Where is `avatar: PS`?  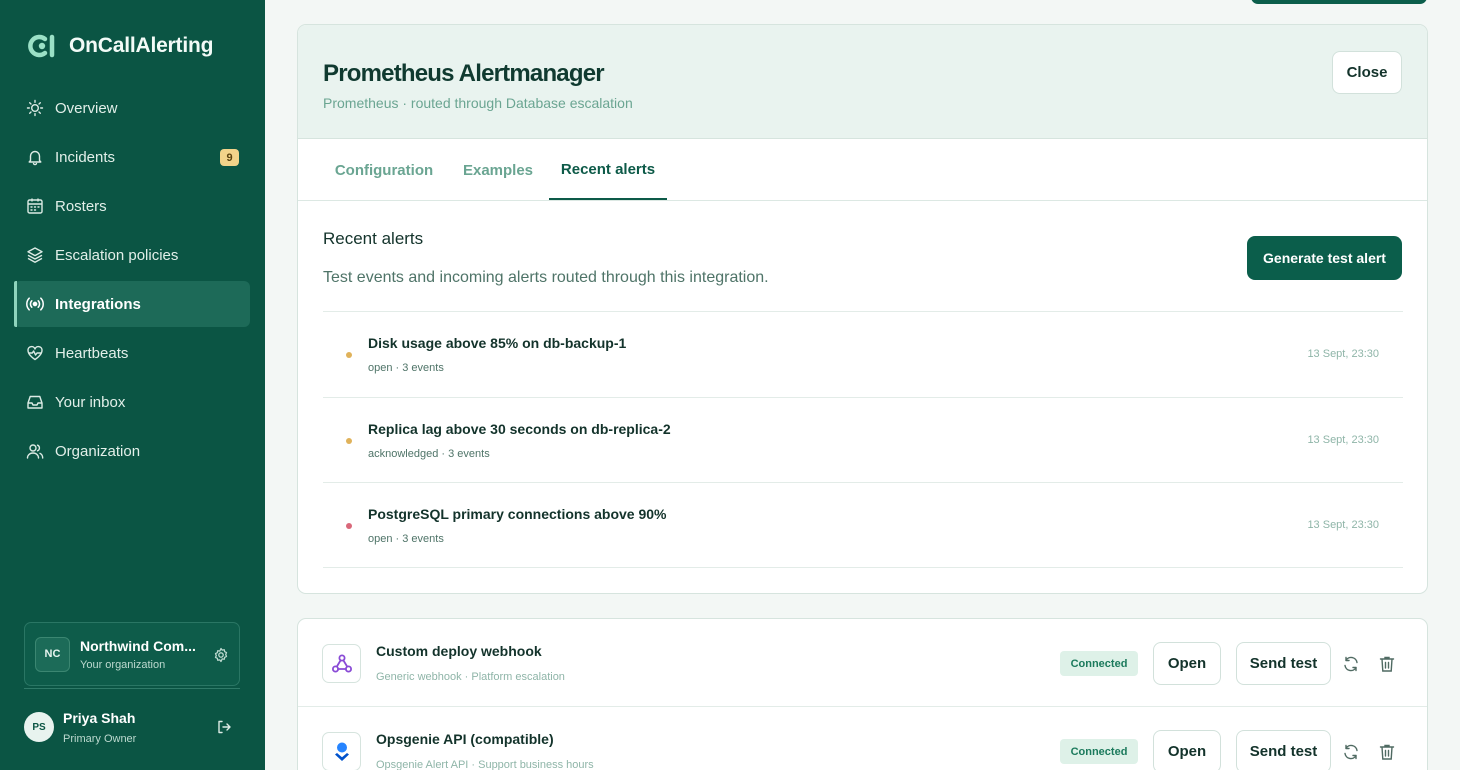 avatar: PS is located at coordinates (39, 727).